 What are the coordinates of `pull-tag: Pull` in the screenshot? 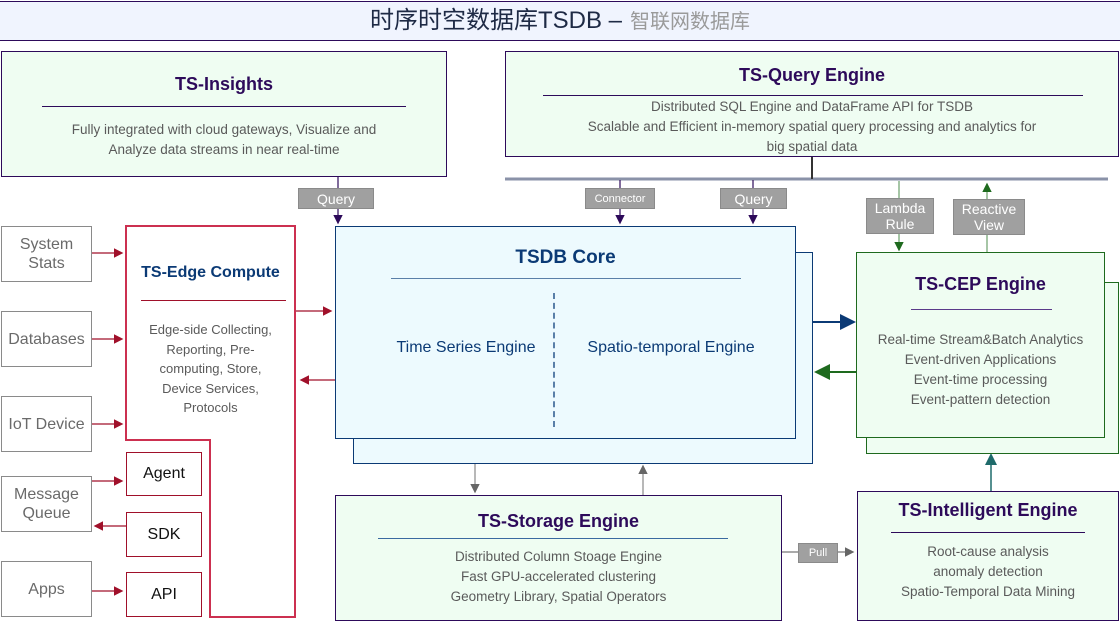 It's located at (818, 553).